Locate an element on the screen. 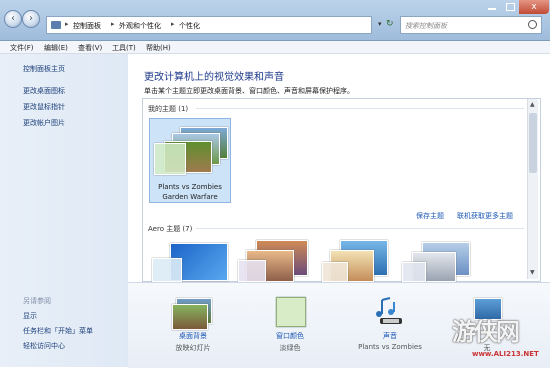 The height and width of the screenshot is (368, 550). breadcrumb-control-panel: 控制面板 is located at coordinates (87, 26).